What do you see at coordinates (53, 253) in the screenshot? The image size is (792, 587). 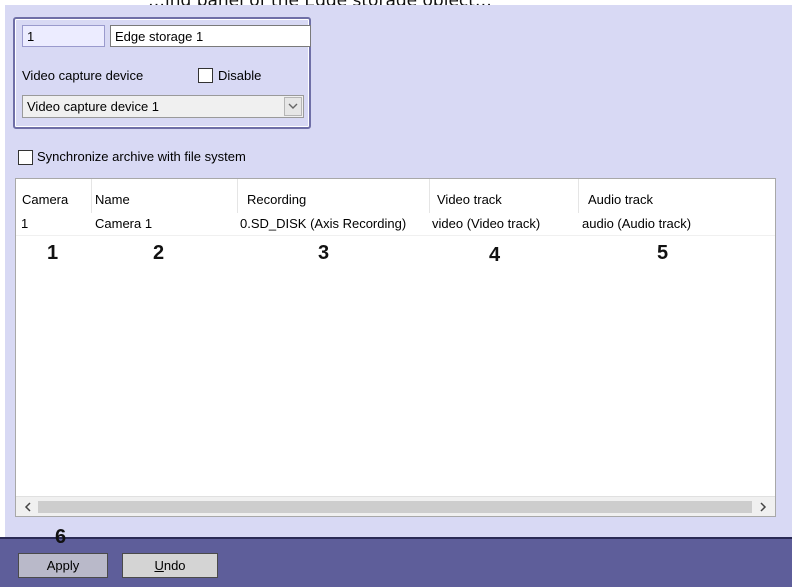 I see `marker-1: 1` at bounding box center [53, 253].